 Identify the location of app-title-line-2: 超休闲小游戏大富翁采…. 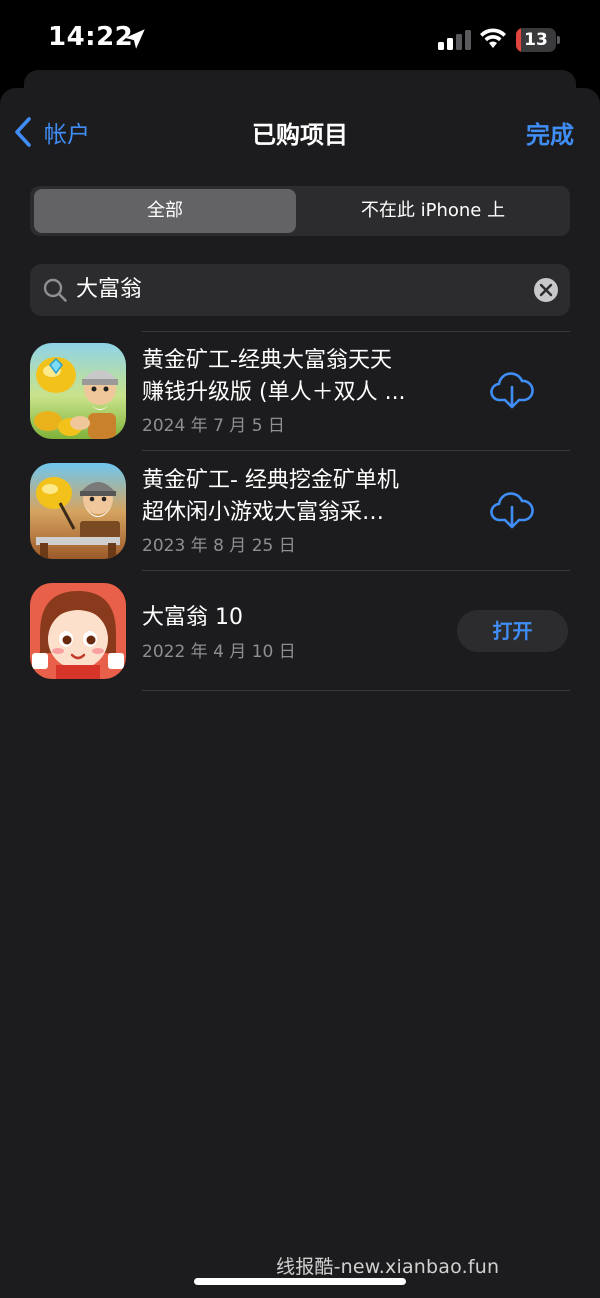
(263, 512).